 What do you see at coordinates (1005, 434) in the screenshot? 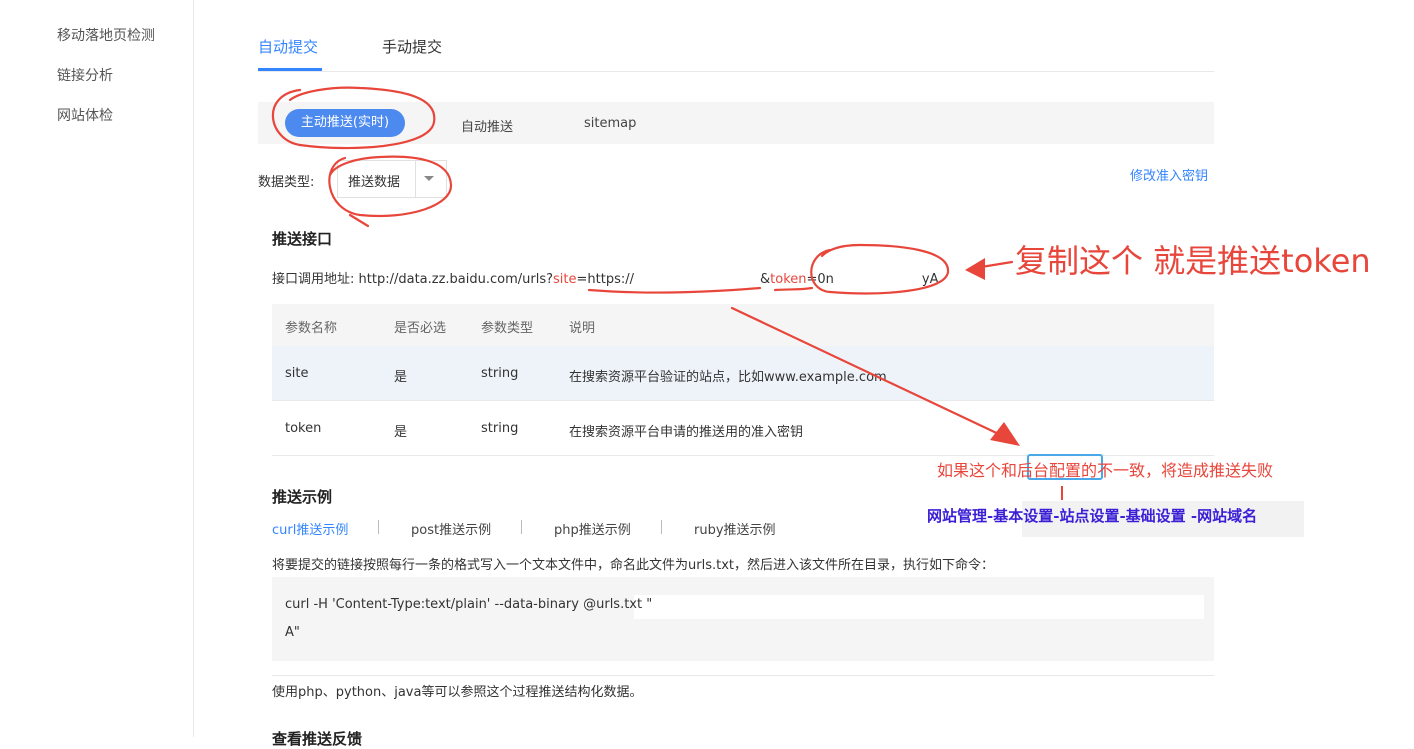
I see `arrow-mismatch-head` at bounding box center [1005, 434].